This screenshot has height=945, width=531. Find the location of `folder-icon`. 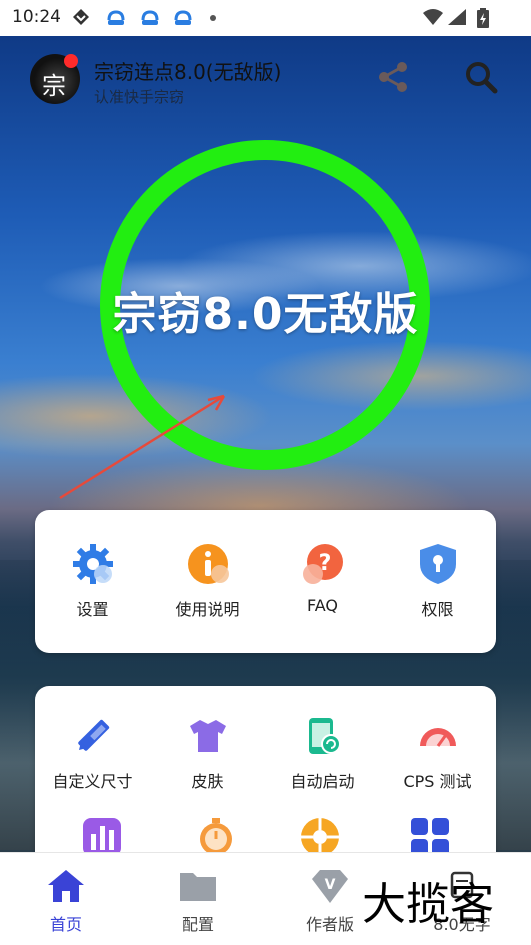

folder-icon is located at coordinates (198, 887).